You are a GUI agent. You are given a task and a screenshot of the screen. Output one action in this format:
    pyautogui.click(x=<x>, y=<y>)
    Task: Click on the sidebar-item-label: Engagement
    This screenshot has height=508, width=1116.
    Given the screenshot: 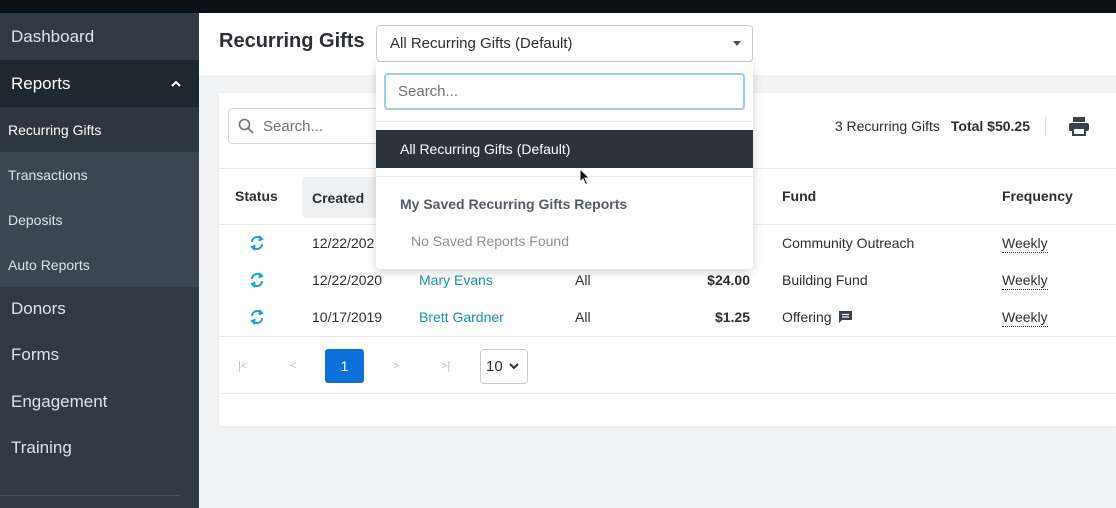 What is the action you would take?
    pyautogui.click(x=59, y=401)
    